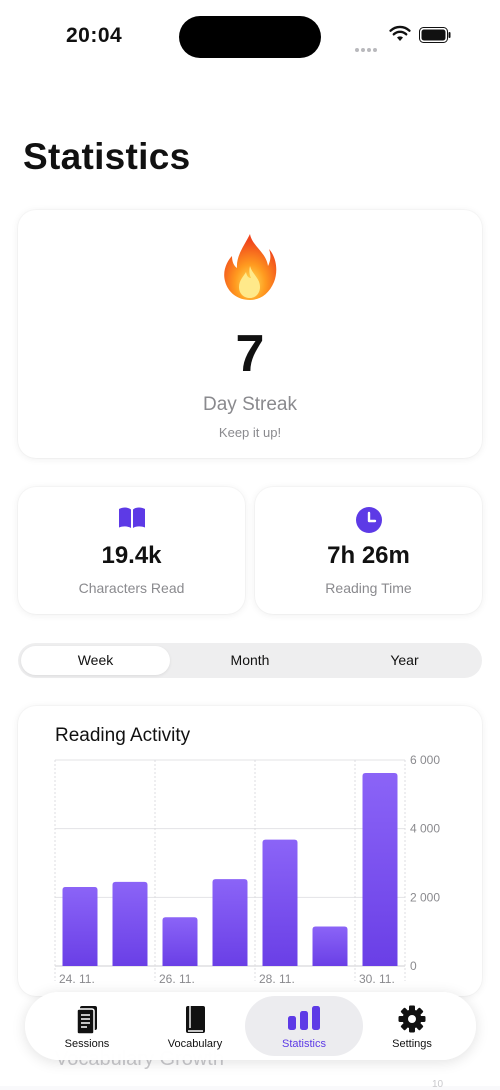 The height and width of the screenshot is (1090, 500). I want to click on x-tick-label: 28. 11., so click(277, 979).